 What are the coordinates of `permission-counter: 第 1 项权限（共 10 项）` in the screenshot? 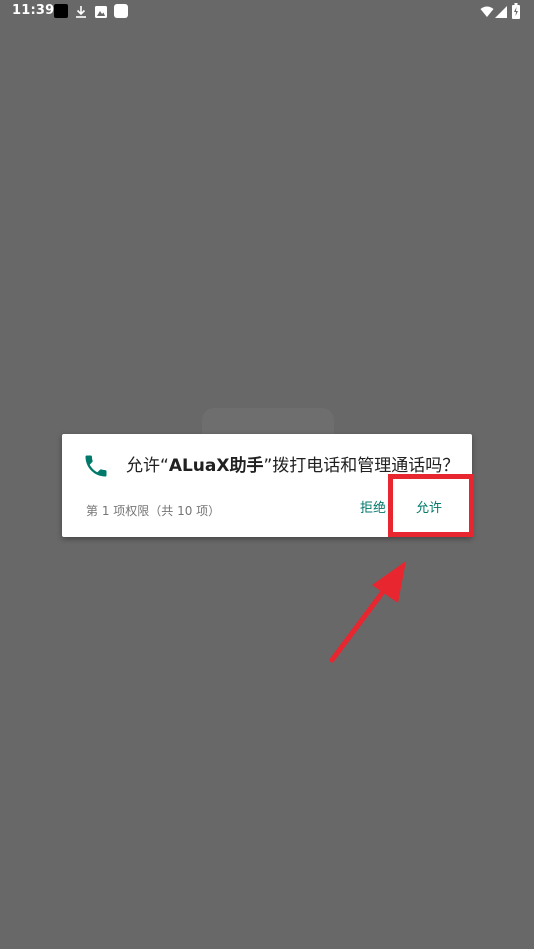 It's located at (153, 511).